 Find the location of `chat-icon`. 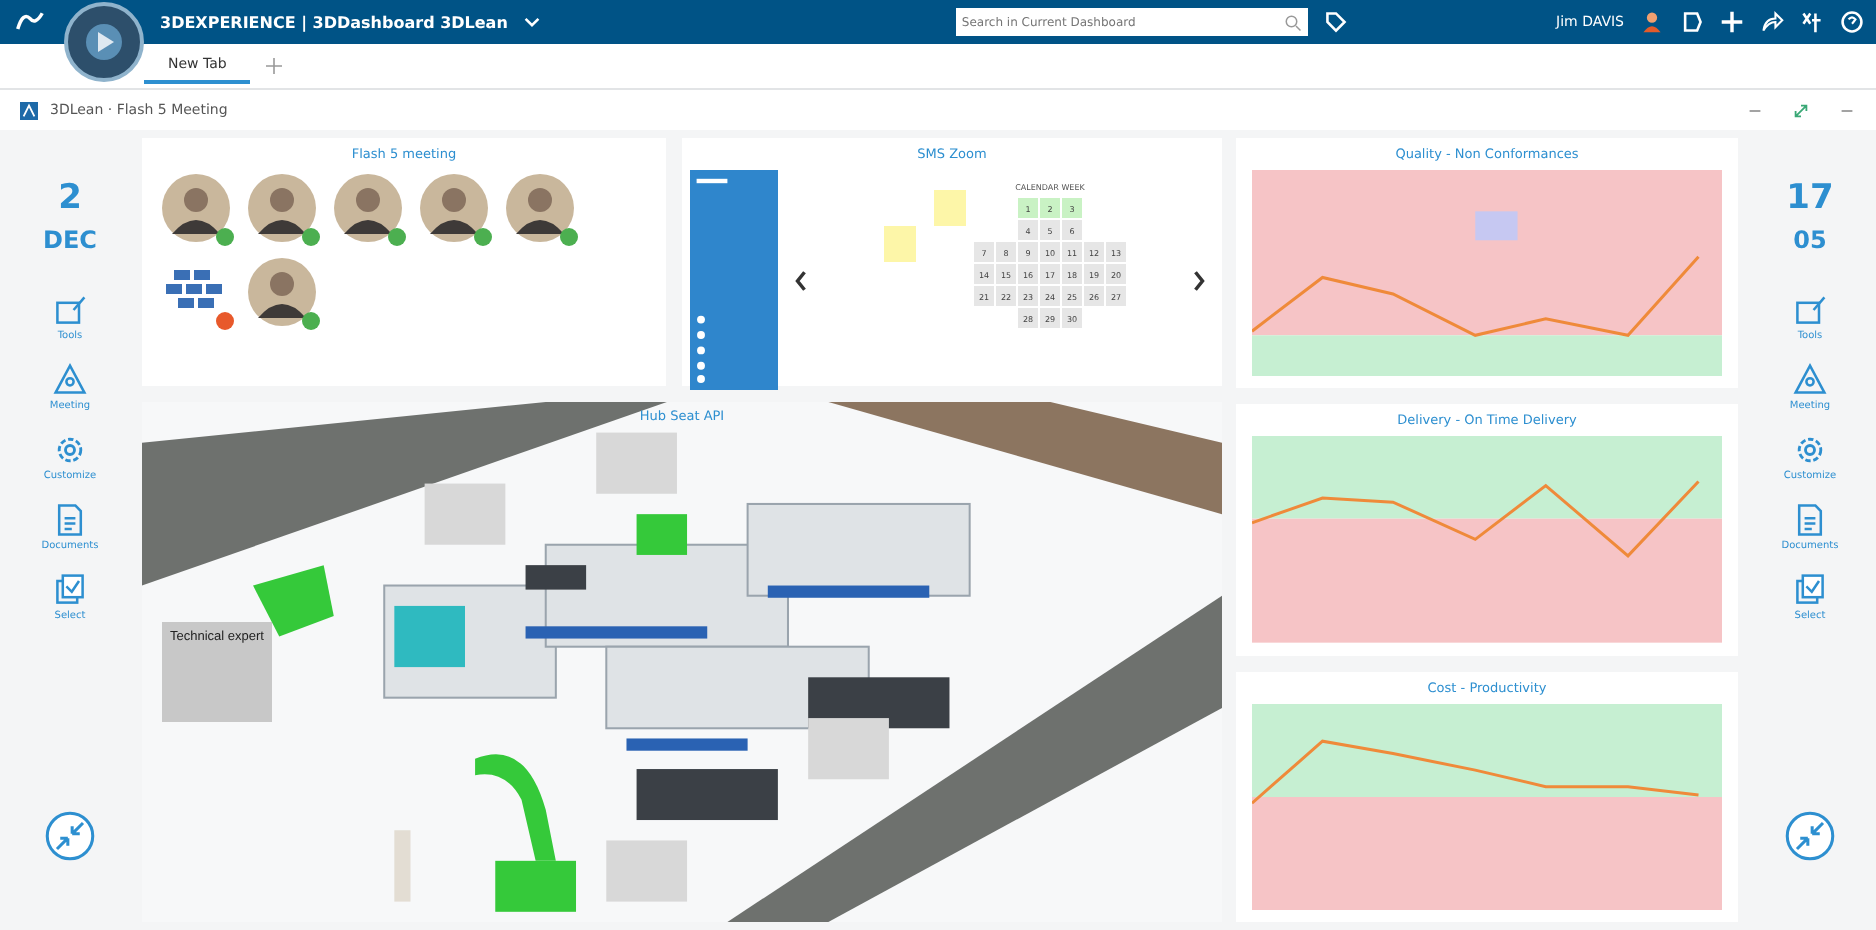

chat-icon is located at coordinates (1692, 22).